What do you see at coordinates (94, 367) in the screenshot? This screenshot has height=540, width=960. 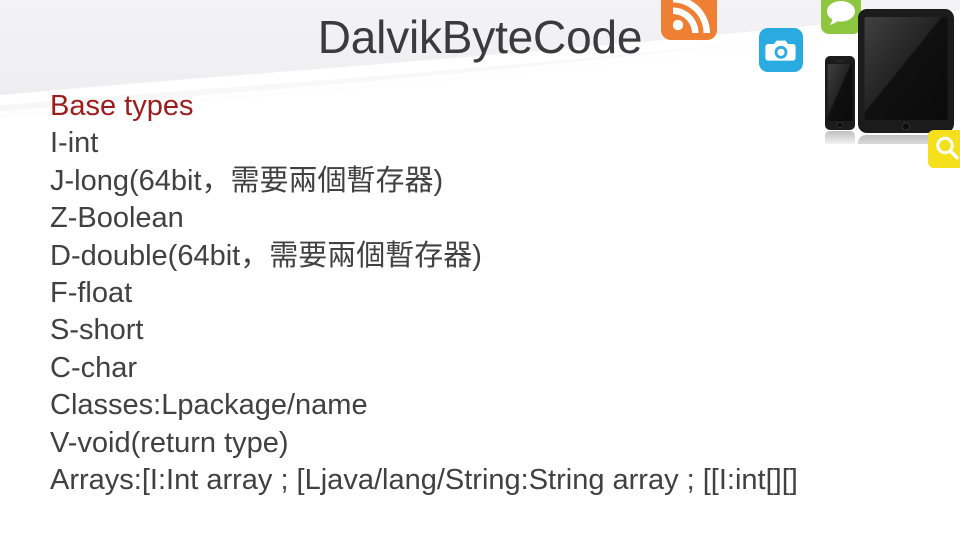 I see `body-line-char: C-char` at bounding box center [94, 367].